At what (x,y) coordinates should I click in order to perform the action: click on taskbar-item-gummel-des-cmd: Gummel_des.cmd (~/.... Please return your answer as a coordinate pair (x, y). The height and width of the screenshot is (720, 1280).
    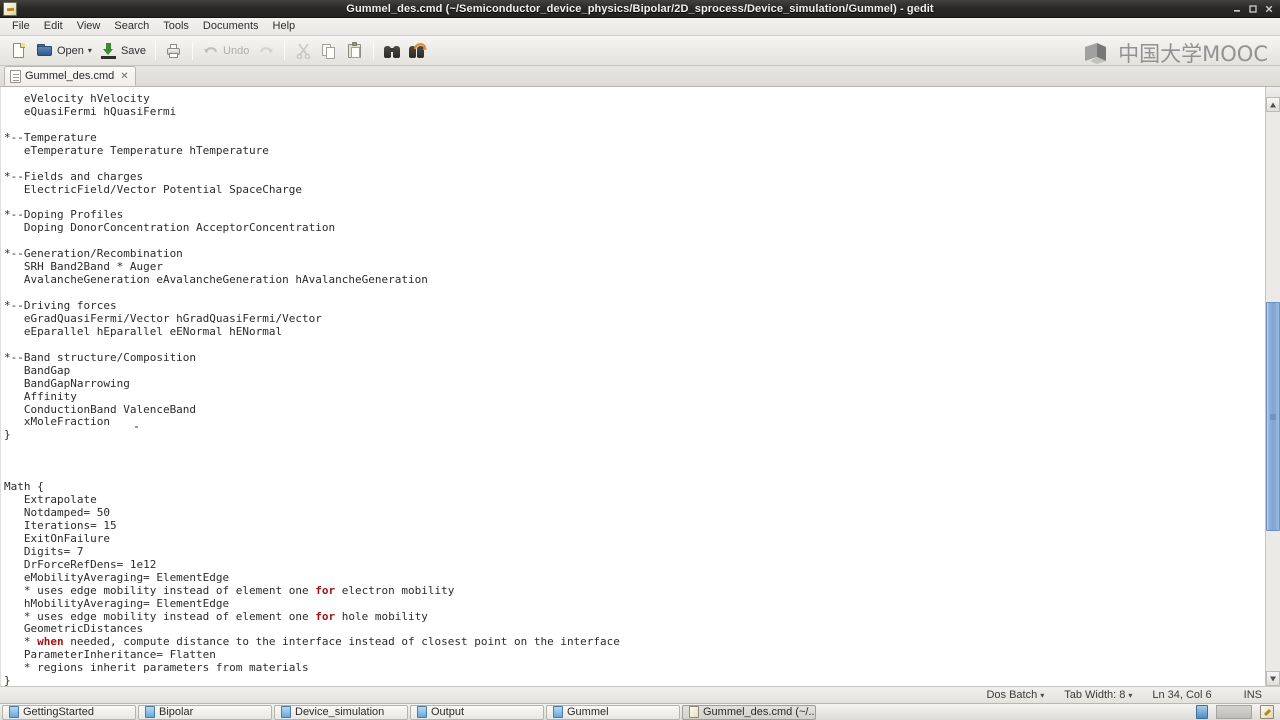
    Looking at the image, I should click on (749, 712).